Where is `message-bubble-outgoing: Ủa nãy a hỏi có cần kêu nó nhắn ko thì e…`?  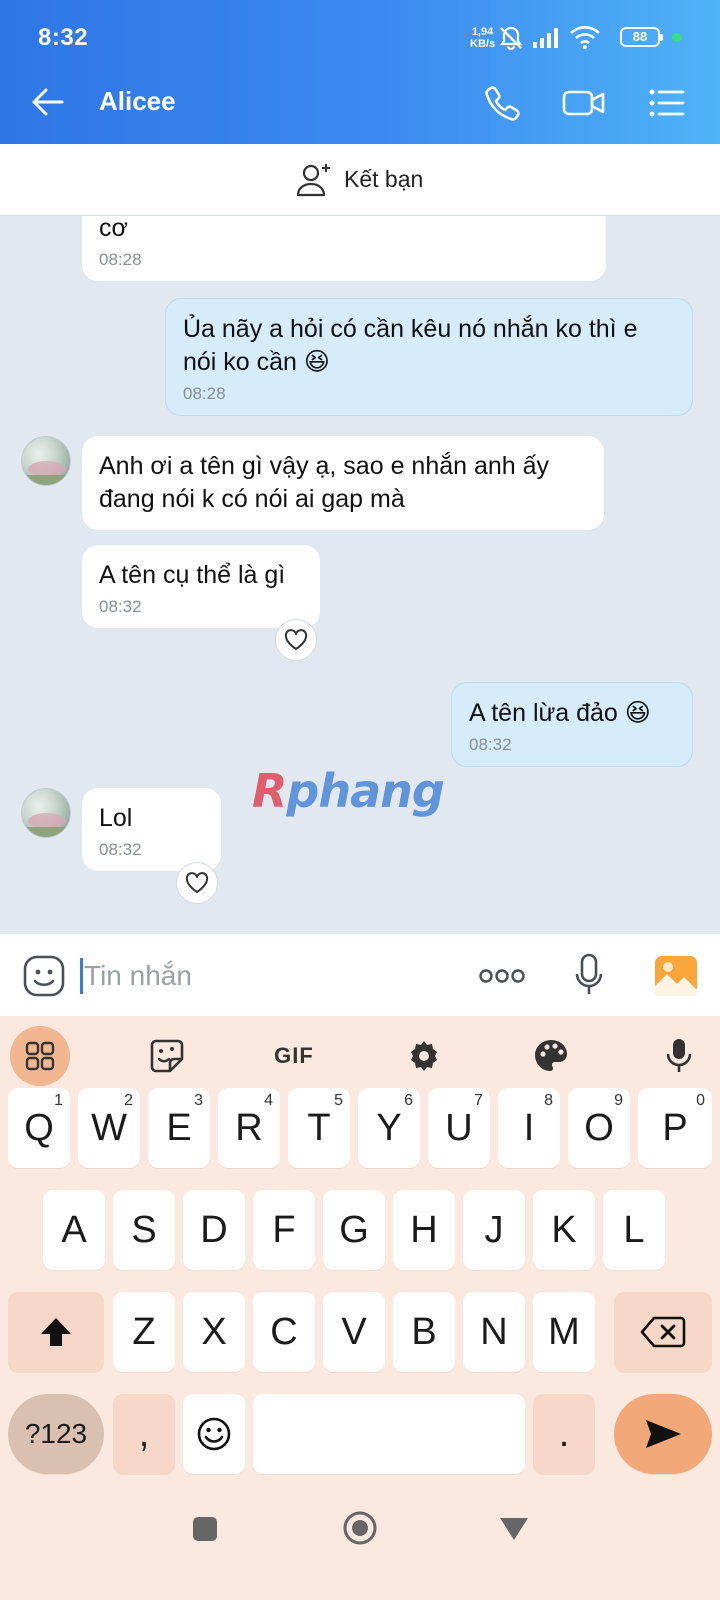 message-bubble-outgoing: Ủa nãy a hỏi có cần kêu nó nhắn ko thì e… is located at coordinates (429, 357).